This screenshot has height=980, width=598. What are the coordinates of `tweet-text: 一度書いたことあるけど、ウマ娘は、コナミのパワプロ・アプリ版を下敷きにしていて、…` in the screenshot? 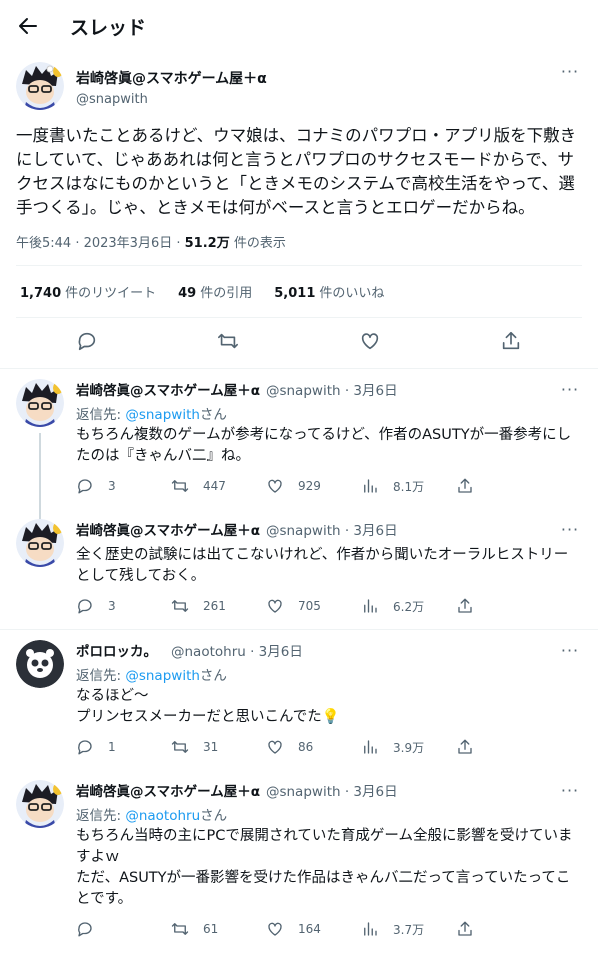 It's located at (296, 171).